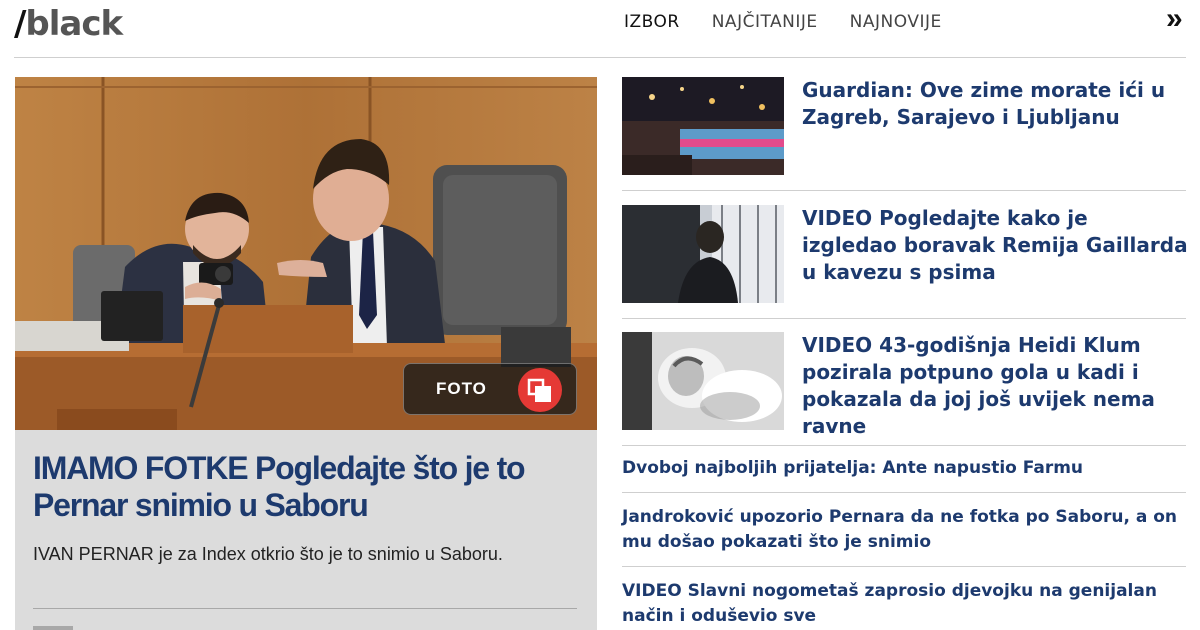 The image size is (1200, 630). I want to click on bath-photo, so click(703, 381).